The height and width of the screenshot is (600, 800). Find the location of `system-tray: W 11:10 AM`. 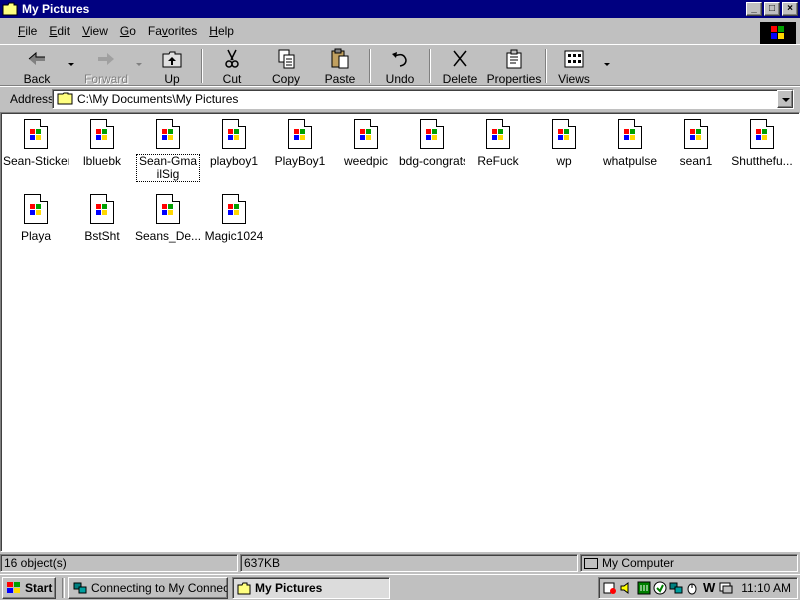

system-tray: W 11:10 AM is located at coordinates (698, 588).